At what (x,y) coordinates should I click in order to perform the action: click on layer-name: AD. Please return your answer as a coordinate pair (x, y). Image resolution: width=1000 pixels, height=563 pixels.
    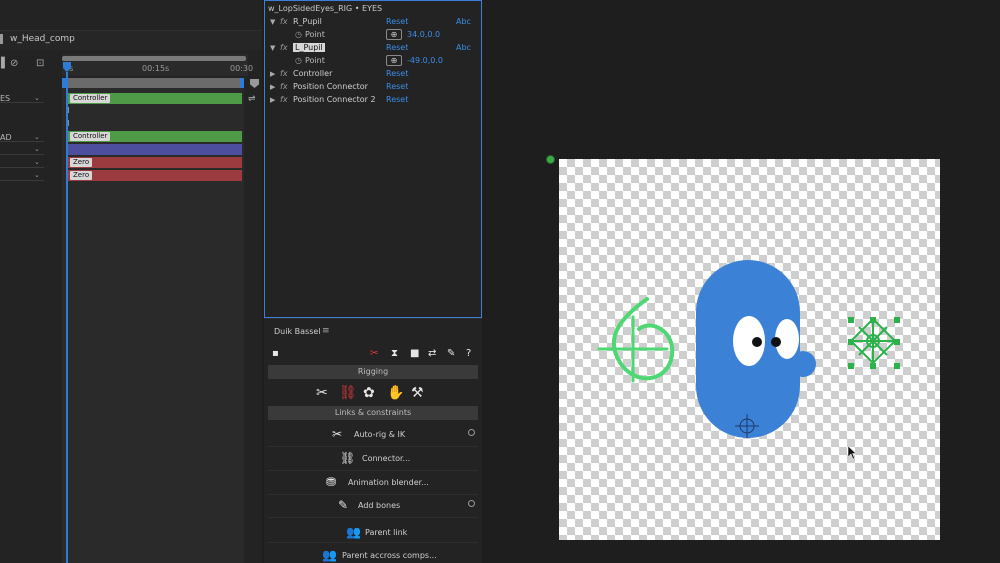
    Looking at the image, I should click on (6, 137).